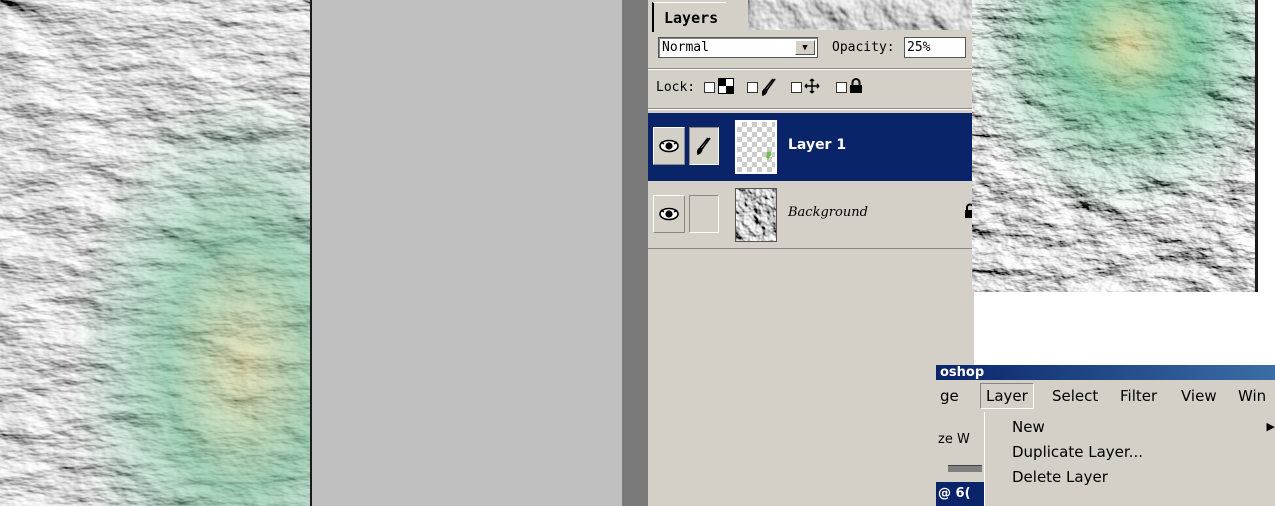 The height and width of the screenshot is (506, 1275). I want to click on opacity-input: 25%, so click(935, 47).